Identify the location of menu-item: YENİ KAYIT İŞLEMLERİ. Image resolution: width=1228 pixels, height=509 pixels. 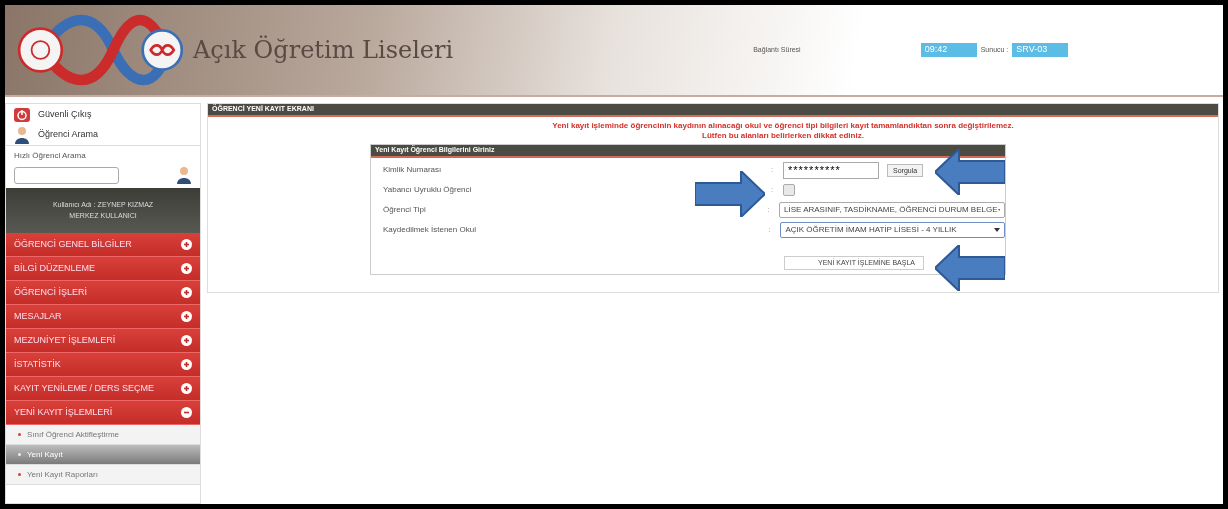
(103, 413).